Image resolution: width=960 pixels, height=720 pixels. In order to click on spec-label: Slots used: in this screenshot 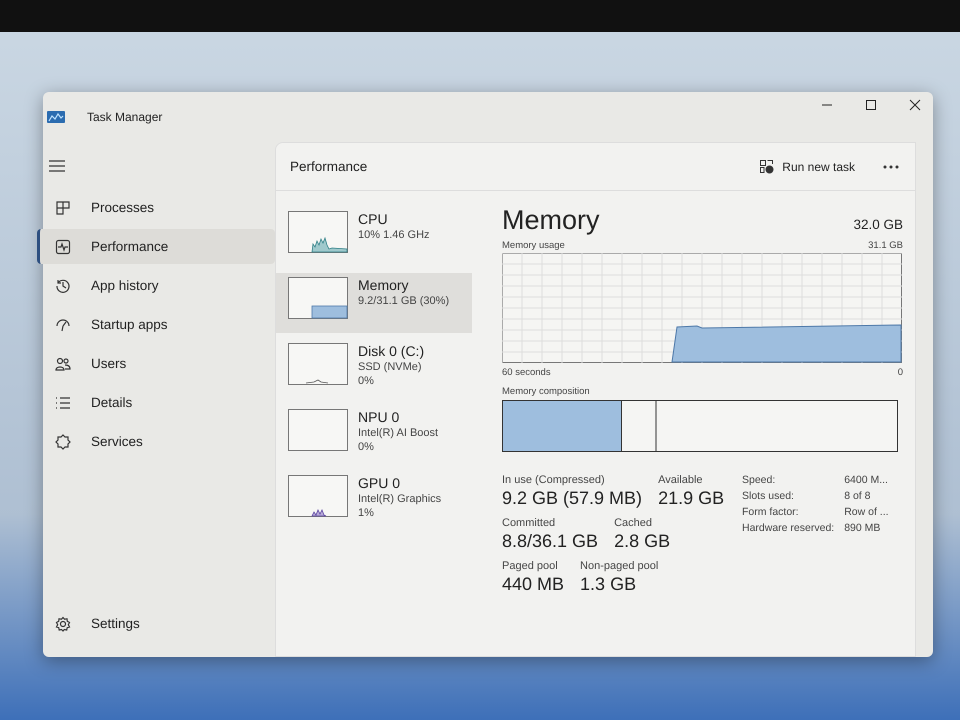, I will do `click(768, 496)`.